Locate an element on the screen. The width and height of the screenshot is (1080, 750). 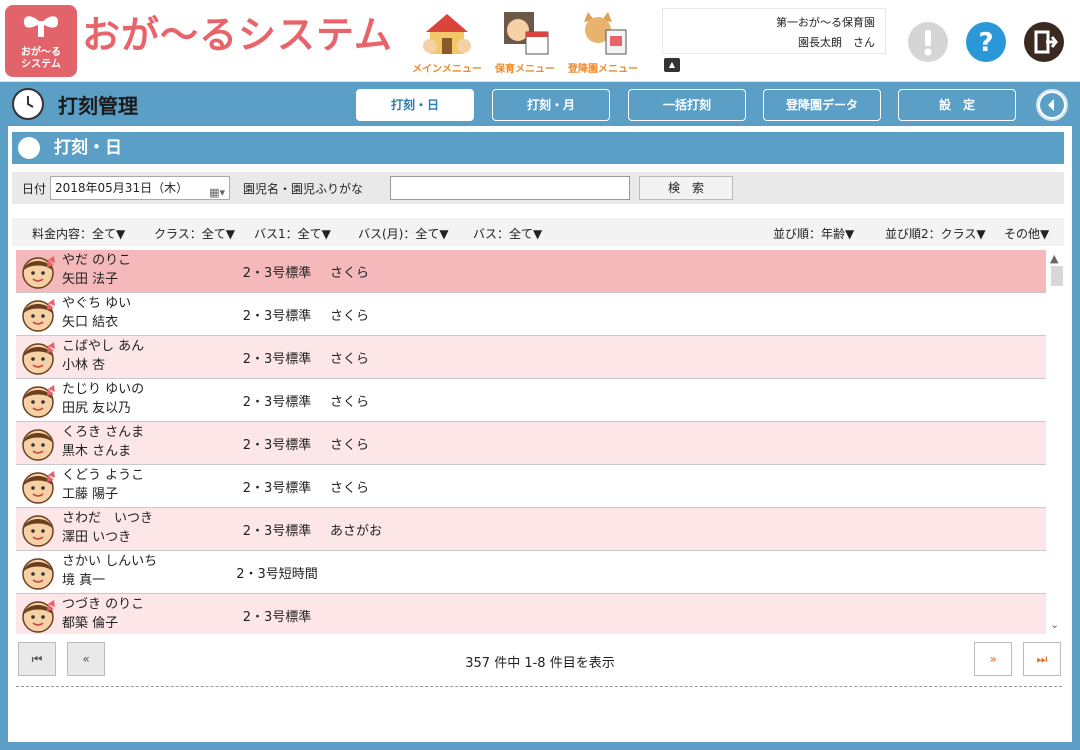
sort-order-2: 並び順2：クラス▼ is located at coordinates (935, 233).